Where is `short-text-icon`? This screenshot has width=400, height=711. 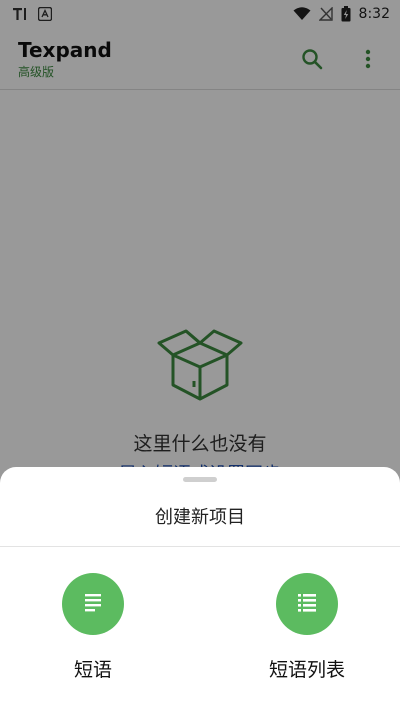 short-text-icon is located at coordinates (93, 604).